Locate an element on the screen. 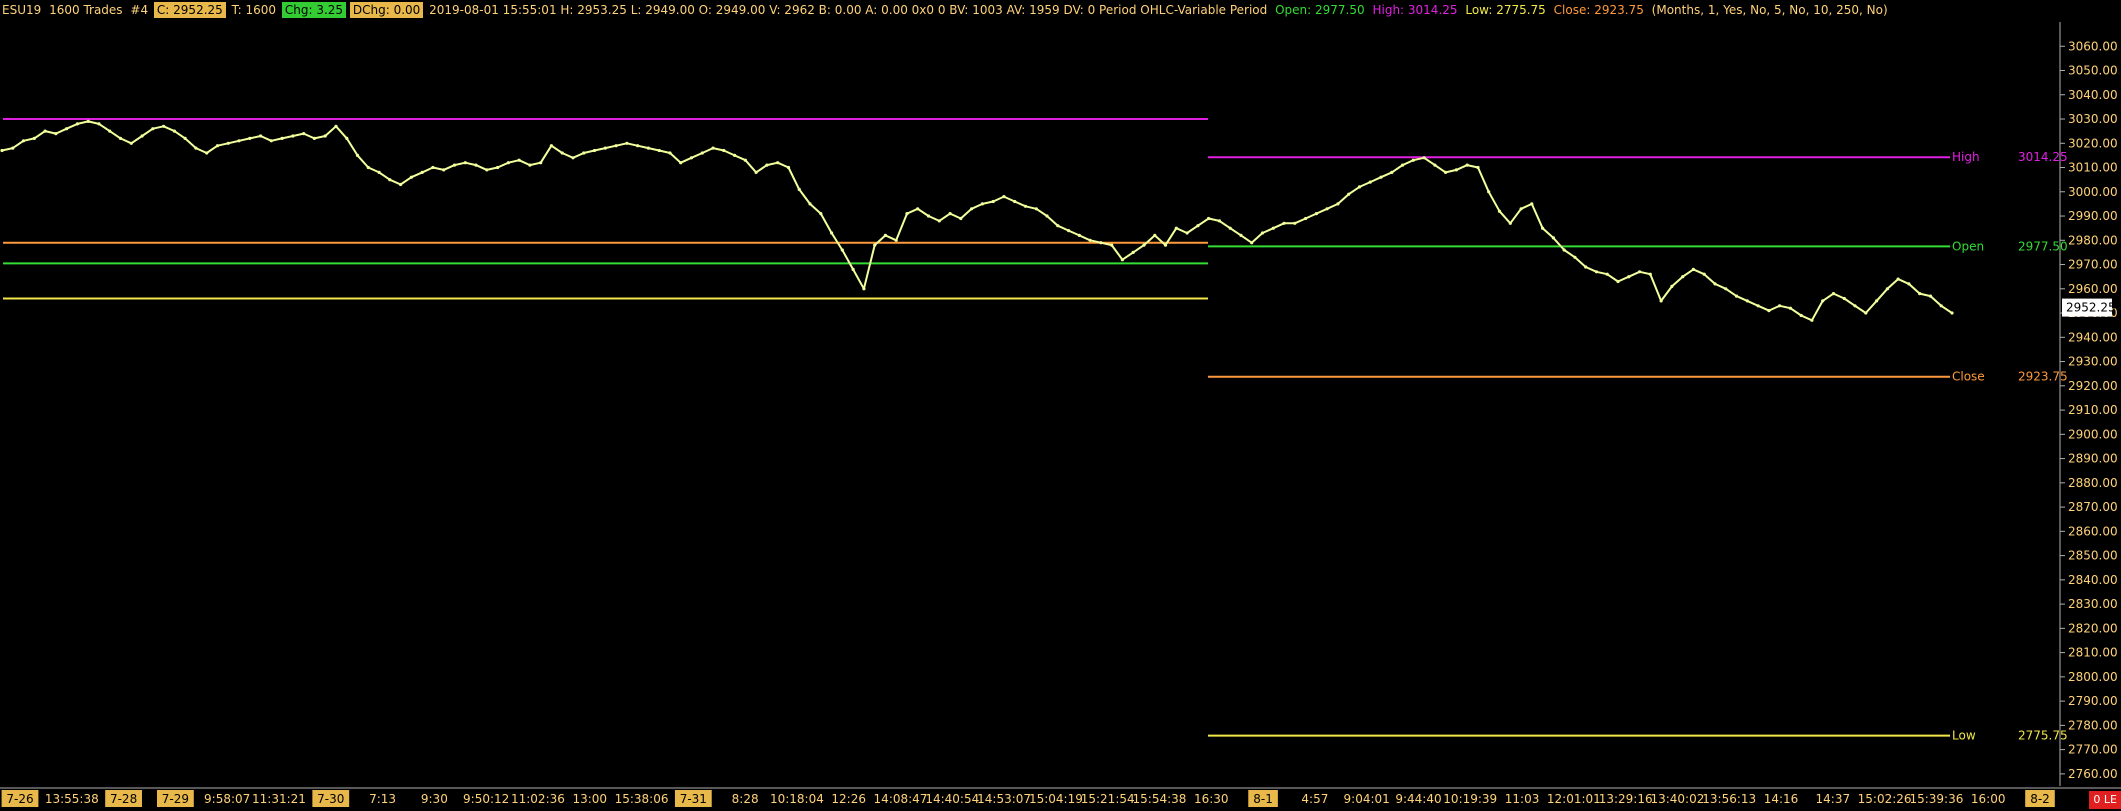  y-tick-label: 2900.00 is located at coordinates (2093, 434).